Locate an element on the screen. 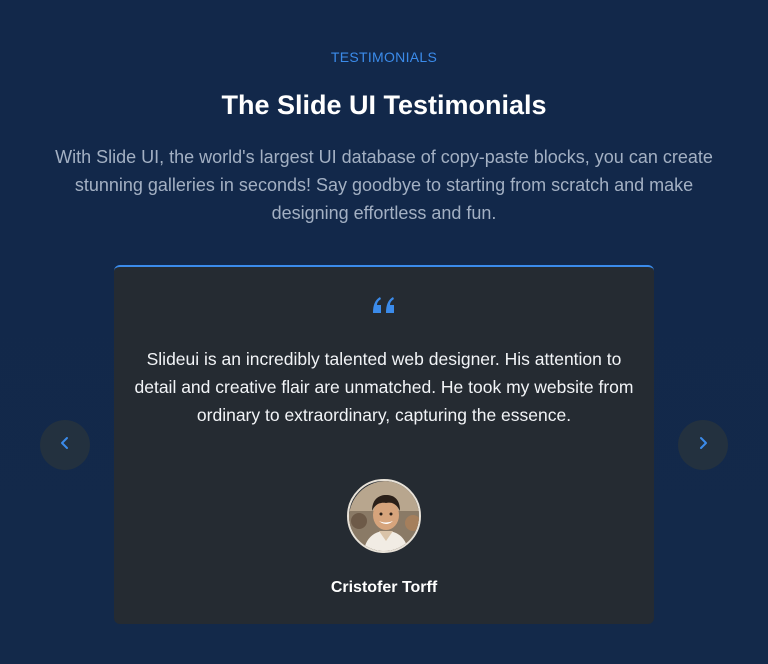 This screenshot has height=664, width=768. previous-button is located at coordinates (65, 445).